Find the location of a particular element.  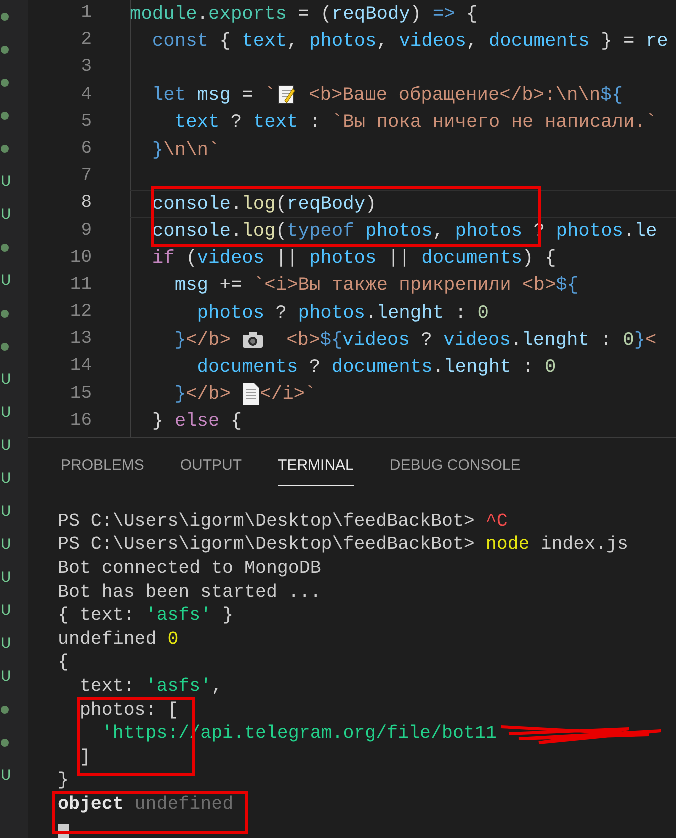

code-text: text ? text : `Вы пока ничего не написали.` is located at coordinates (416, 122).